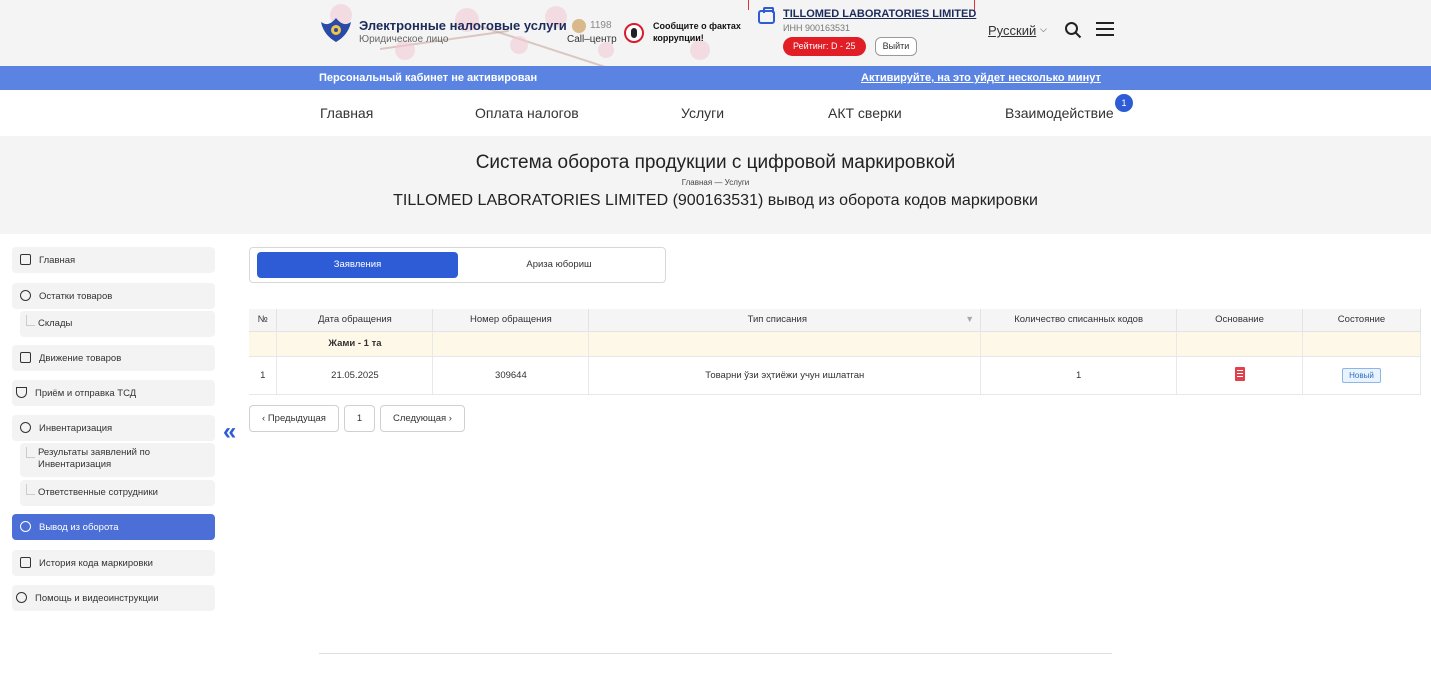 The image size is (1431, 679). What do you see at coordinates (294, 418) in the screenshot?
I see `pagination-prev-button: ‹ Предыдущая` at bounding box center [294, 418].